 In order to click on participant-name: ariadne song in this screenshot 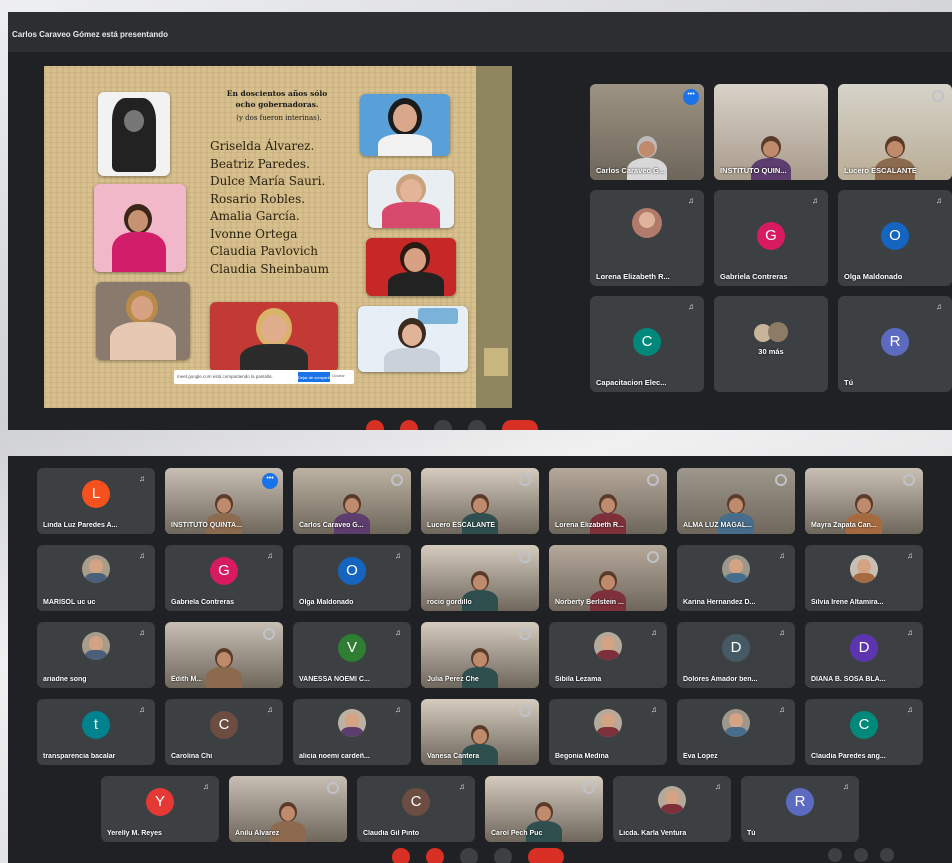, I will do `click(65, 679)`.